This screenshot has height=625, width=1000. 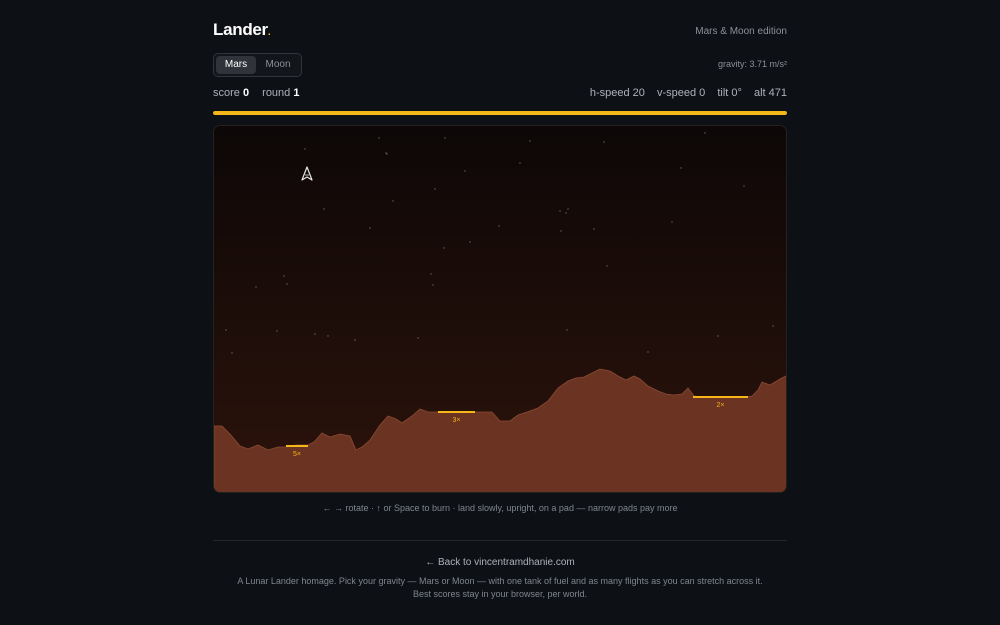 What do you see at coordinates (297, 454) in the screenshot?
I see `pad-multiplier-label: 5×` at bounding box center [297, 454].